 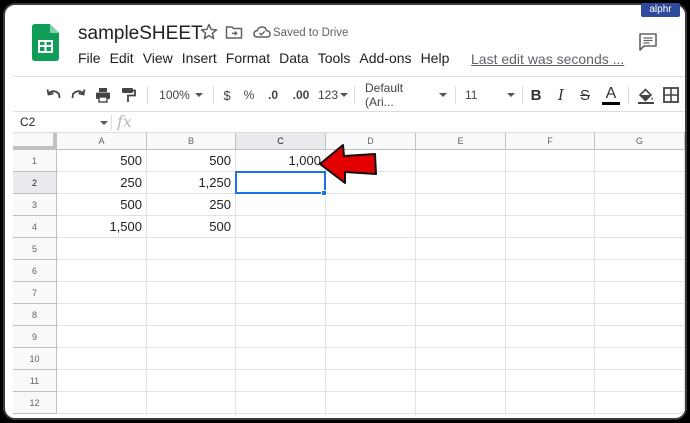 I want to click on menu-insert: Insert, so click(x=199, y=60).